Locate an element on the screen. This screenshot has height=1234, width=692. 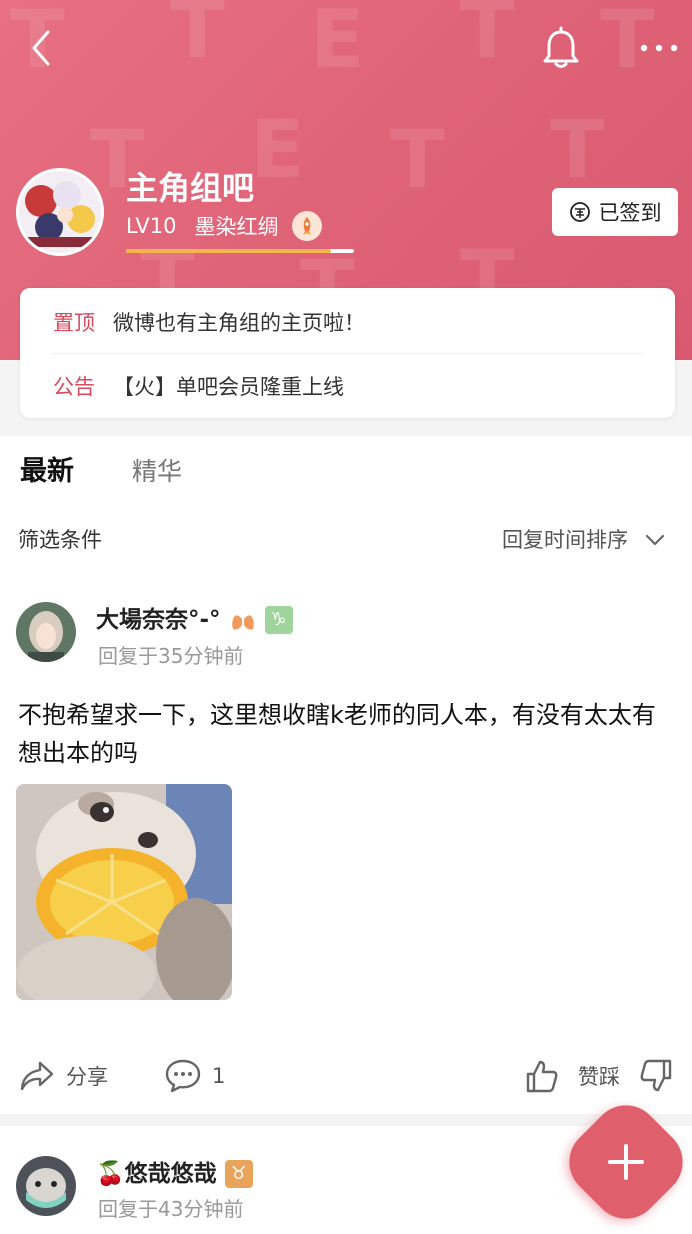
sort-label: 回复时间排序 is located at coordinates (565, 540).